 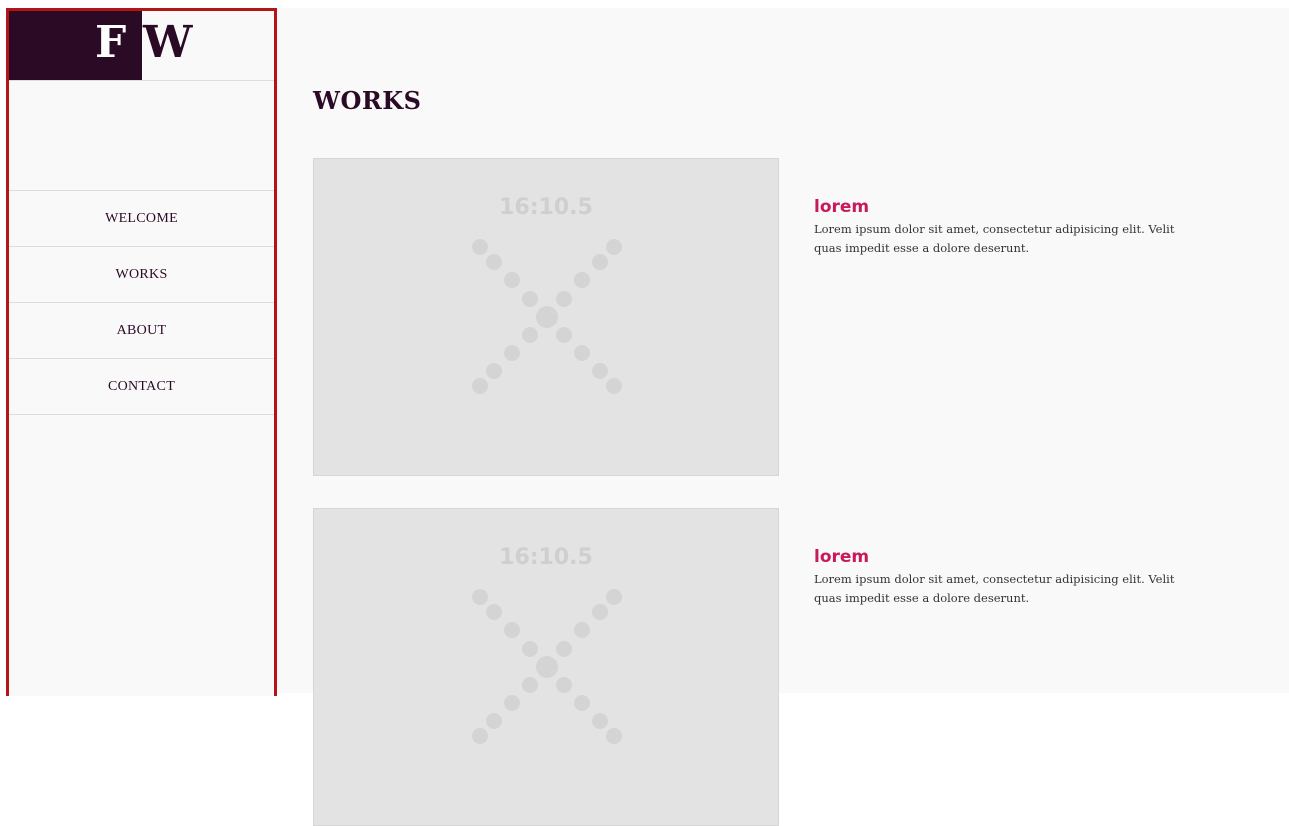 I want to click on page-title: WORKS, so click(x=367, y=100).